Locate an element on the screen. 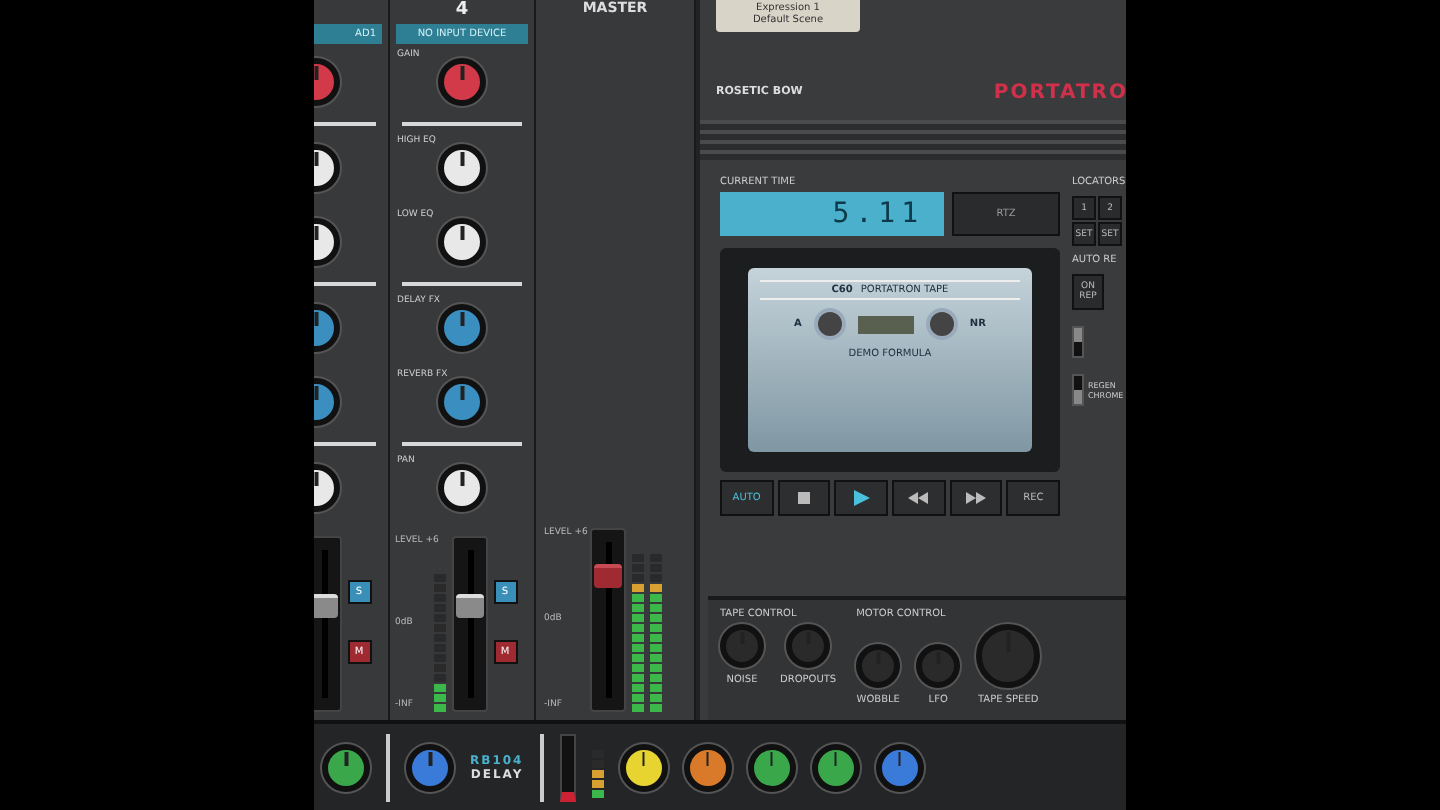 Image resolution: width=1440 pixels, height=810 pixels. channel-number: 4 is located at coordinates (462, 10).